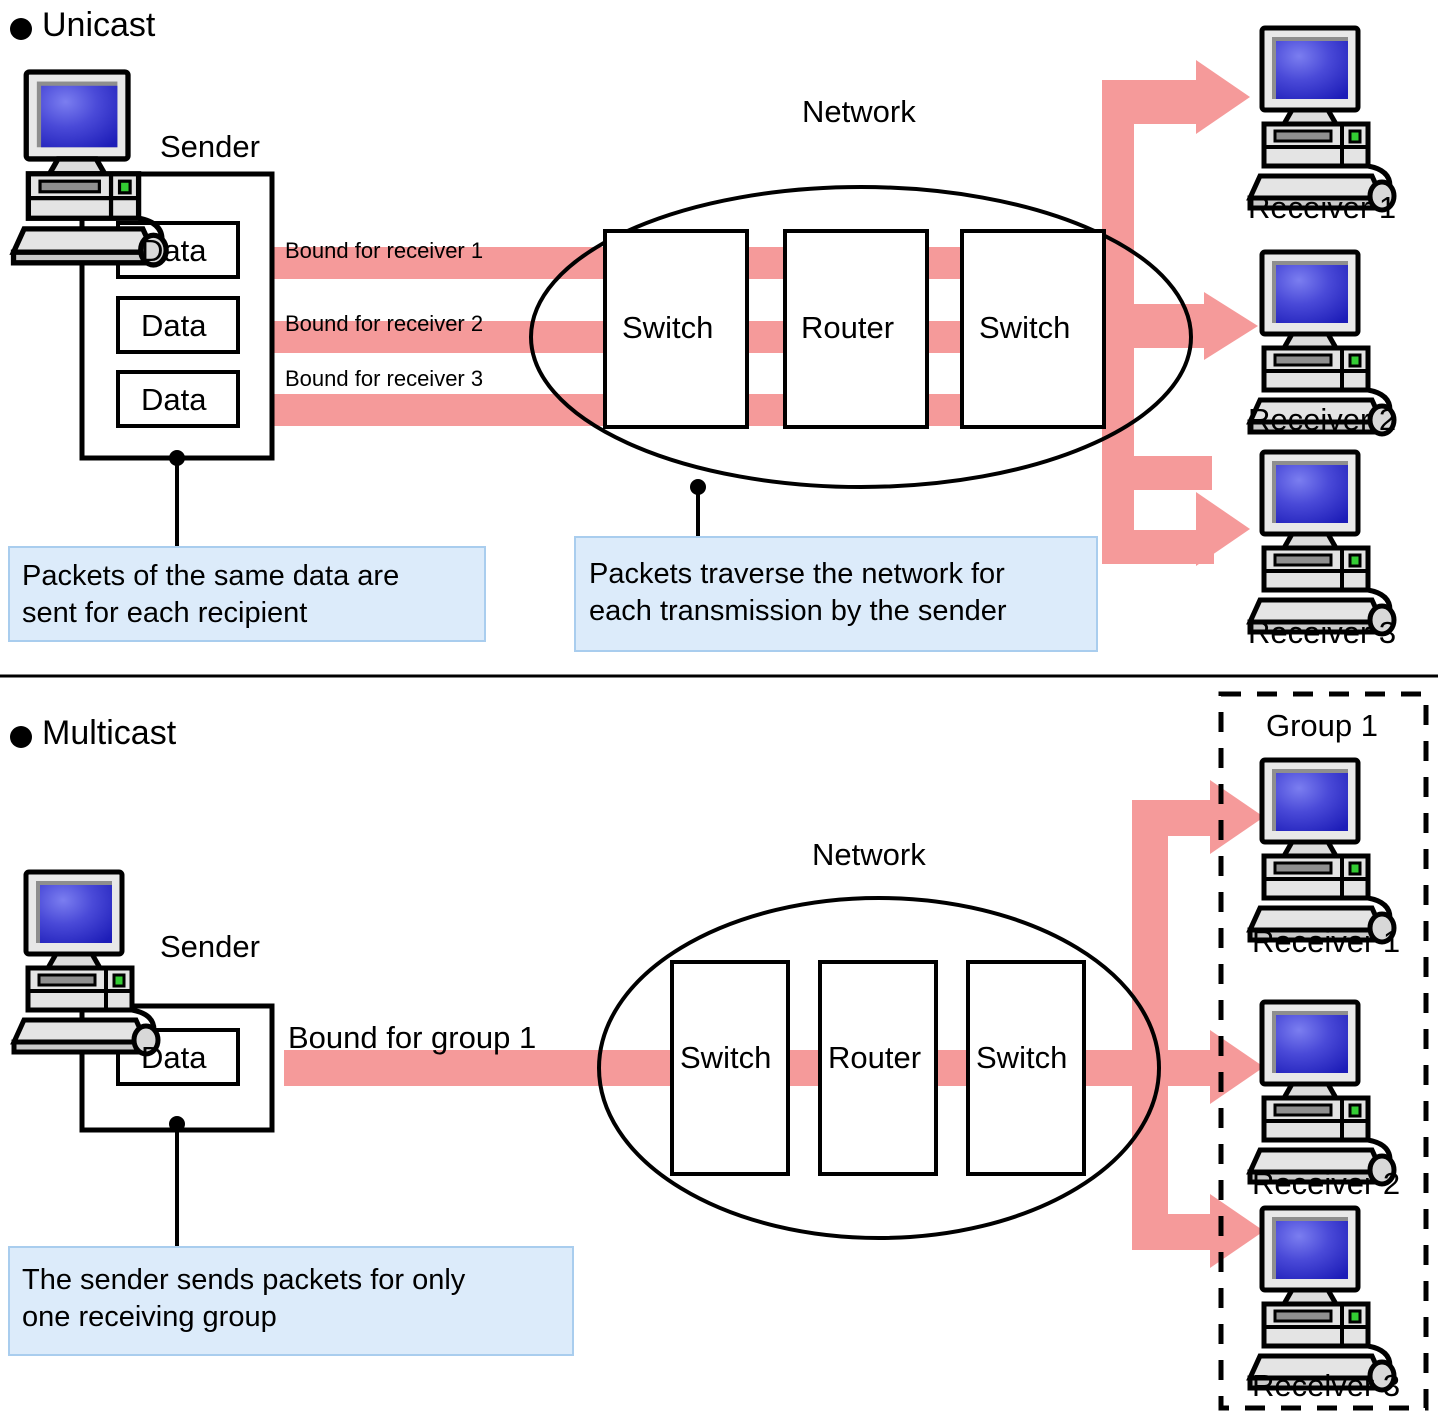  I want to click on multicast-receiver-3-label: Receiver 3, so click(1326, 1385).